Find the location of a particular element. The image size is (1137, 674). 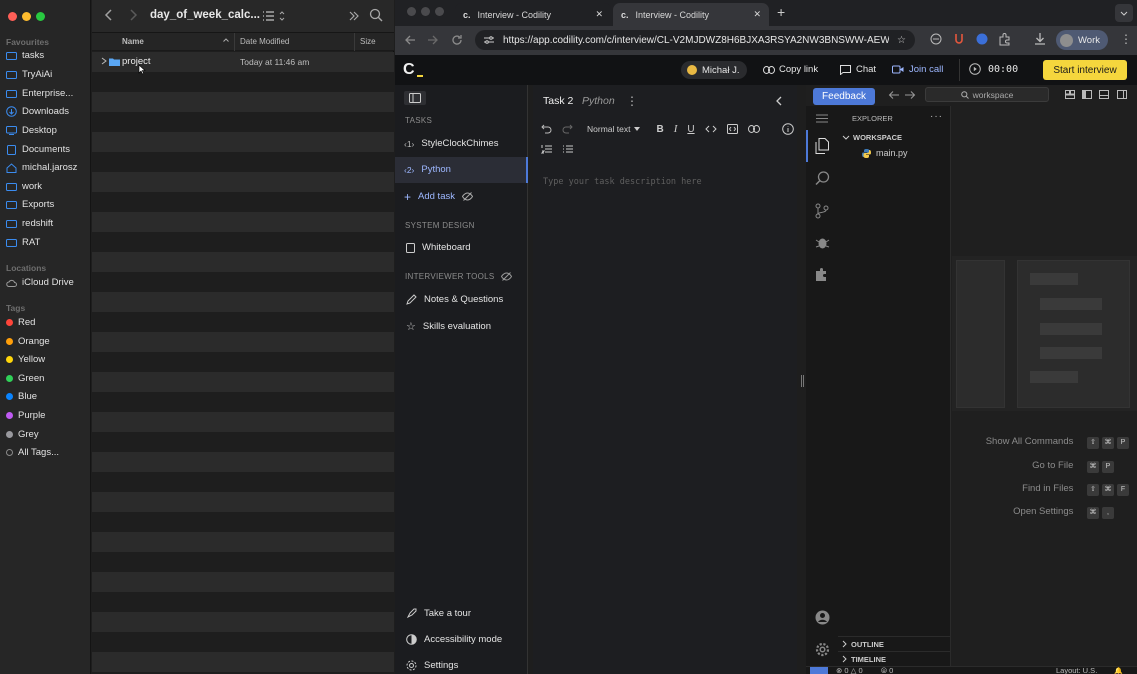

task-item-1: ‹1› StyleClockChimes is located at coordinates (451, 143).